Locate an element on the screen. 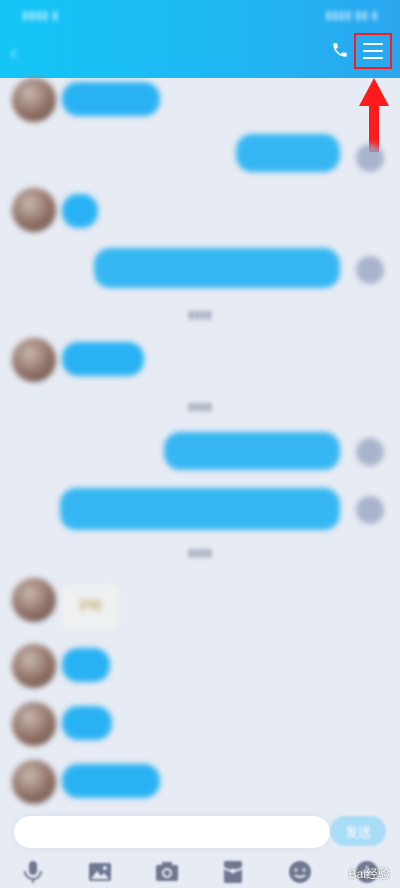 Image resolution: width=400 pixels, height=888 pixels. status-left: ▮▮▮▮ ▮ is located at coordinates (40, 15).